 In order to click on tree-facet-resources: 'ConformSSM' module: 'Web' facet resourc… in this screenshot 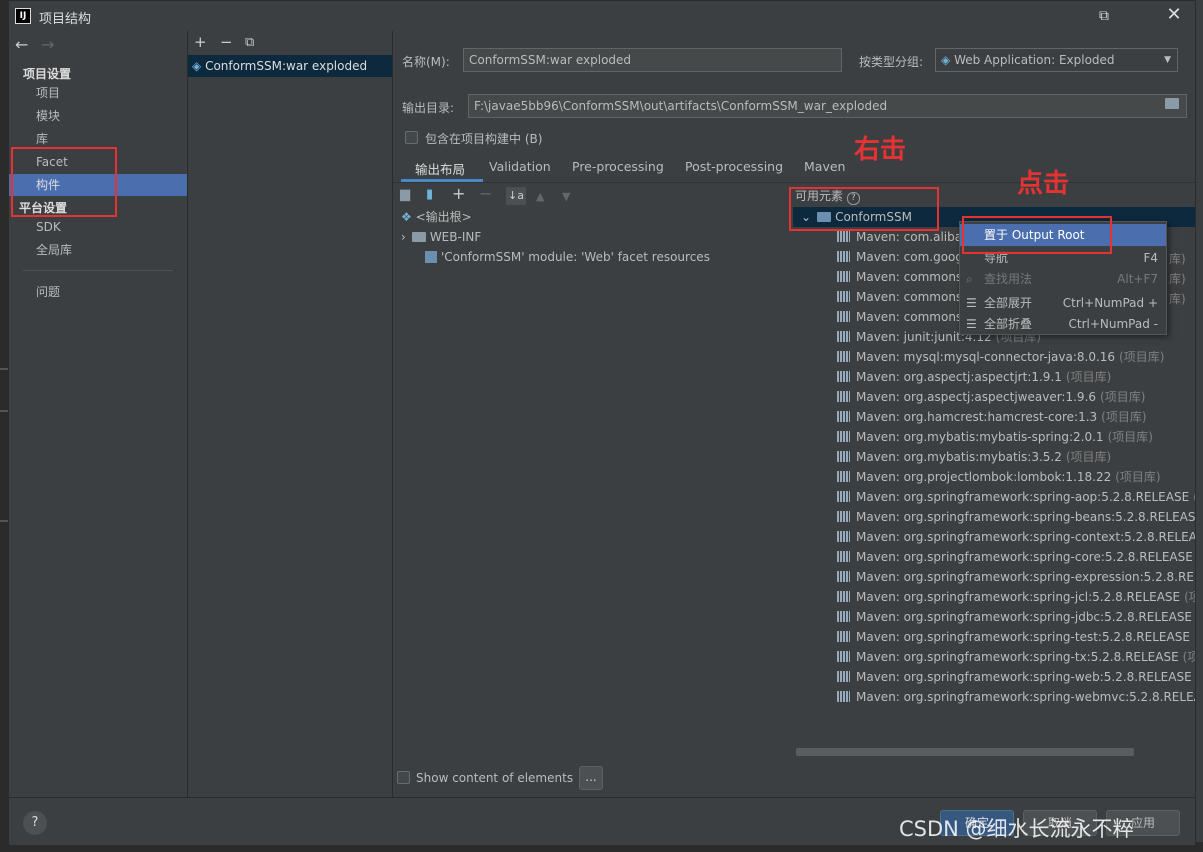, I will do `click(567, 257)`.